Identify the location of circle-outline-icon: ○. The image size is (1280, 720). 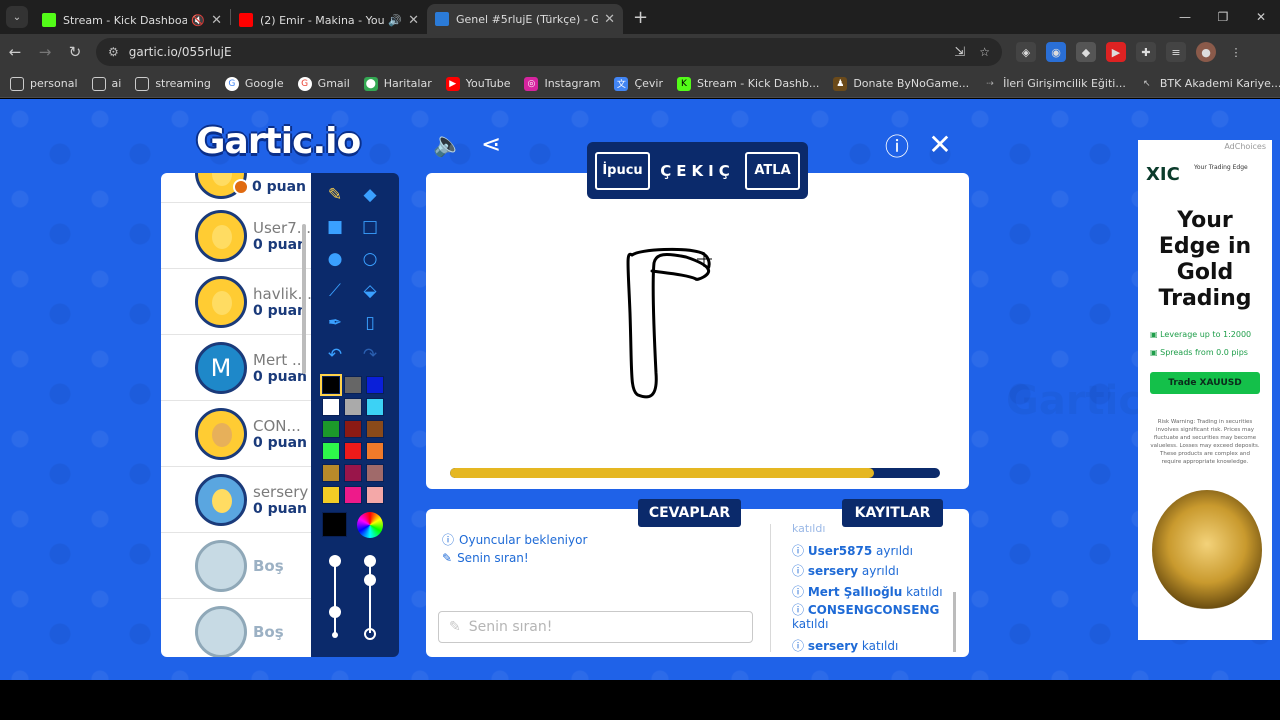
(370, 259).